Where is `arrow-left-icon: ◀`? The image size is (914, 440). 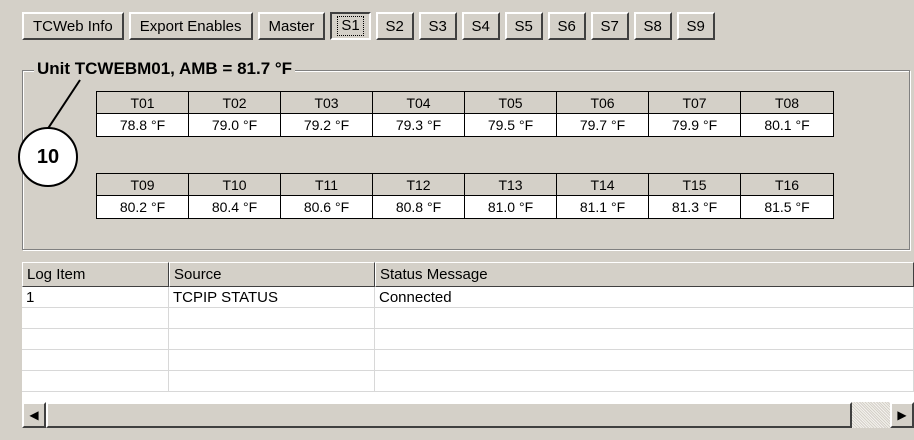 arrow-left-icon: ◀ is located at coordinates (34, 415).